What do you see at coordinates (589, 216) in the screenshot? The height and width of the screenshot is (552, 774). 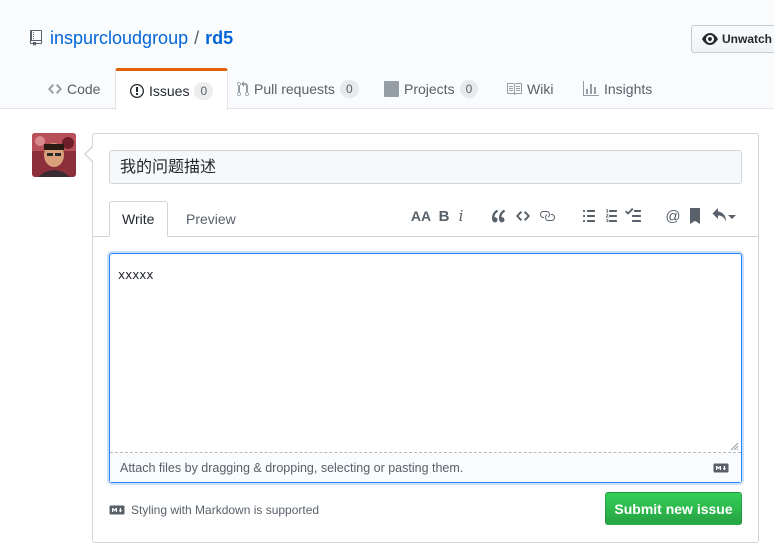 I see `unordered-list-icon` at bounding box center [589, 216].